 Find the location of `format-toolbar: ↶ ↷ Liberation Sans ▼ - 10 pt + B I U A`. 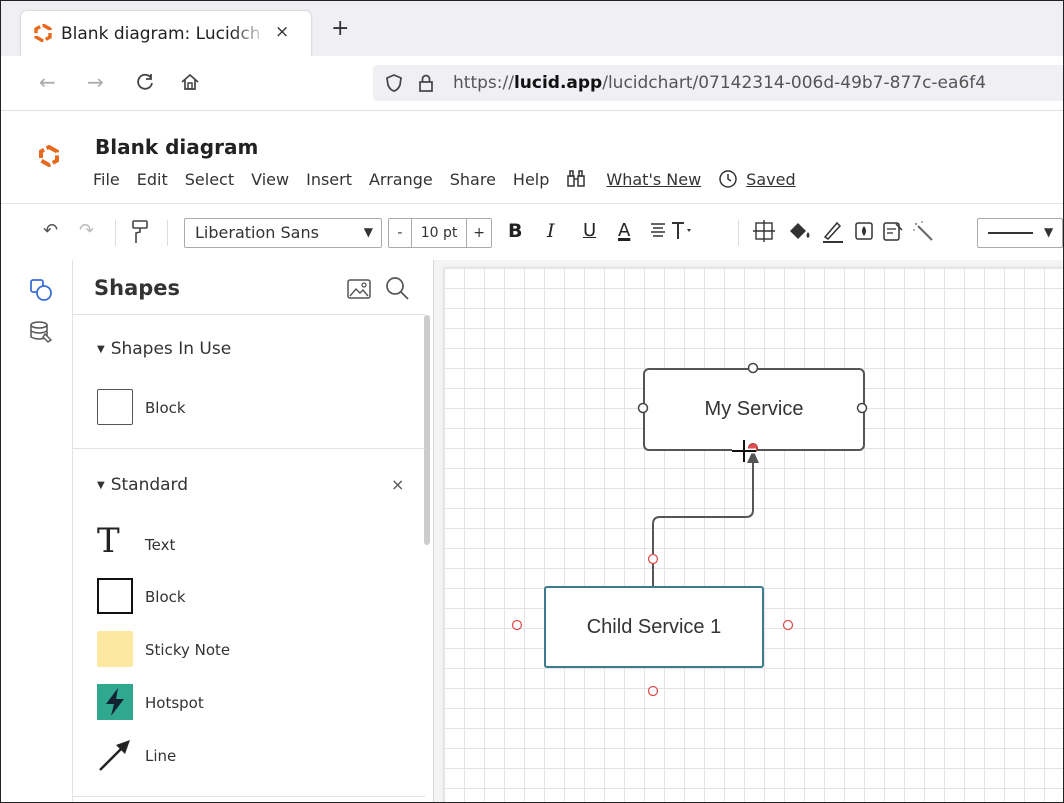

format-toolbar: ↶ ↷ Liberation Sans ▼ - 10 pt + B I U A is located at coordinates (532, 232).